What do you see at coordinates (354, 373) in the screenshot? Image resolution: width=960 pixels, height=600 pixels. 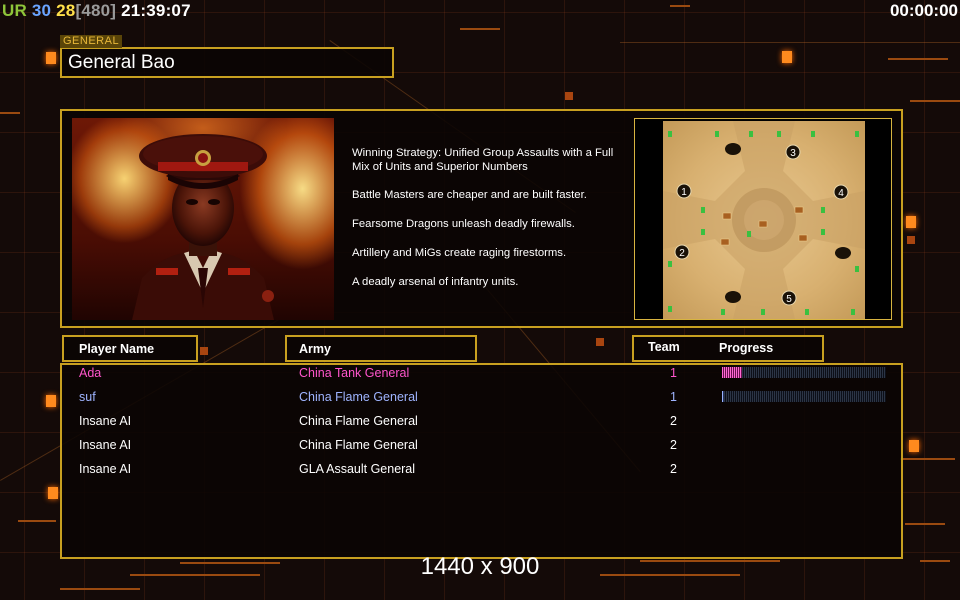 I see `player-army: China Tank General` at bounding box center [354, 373].